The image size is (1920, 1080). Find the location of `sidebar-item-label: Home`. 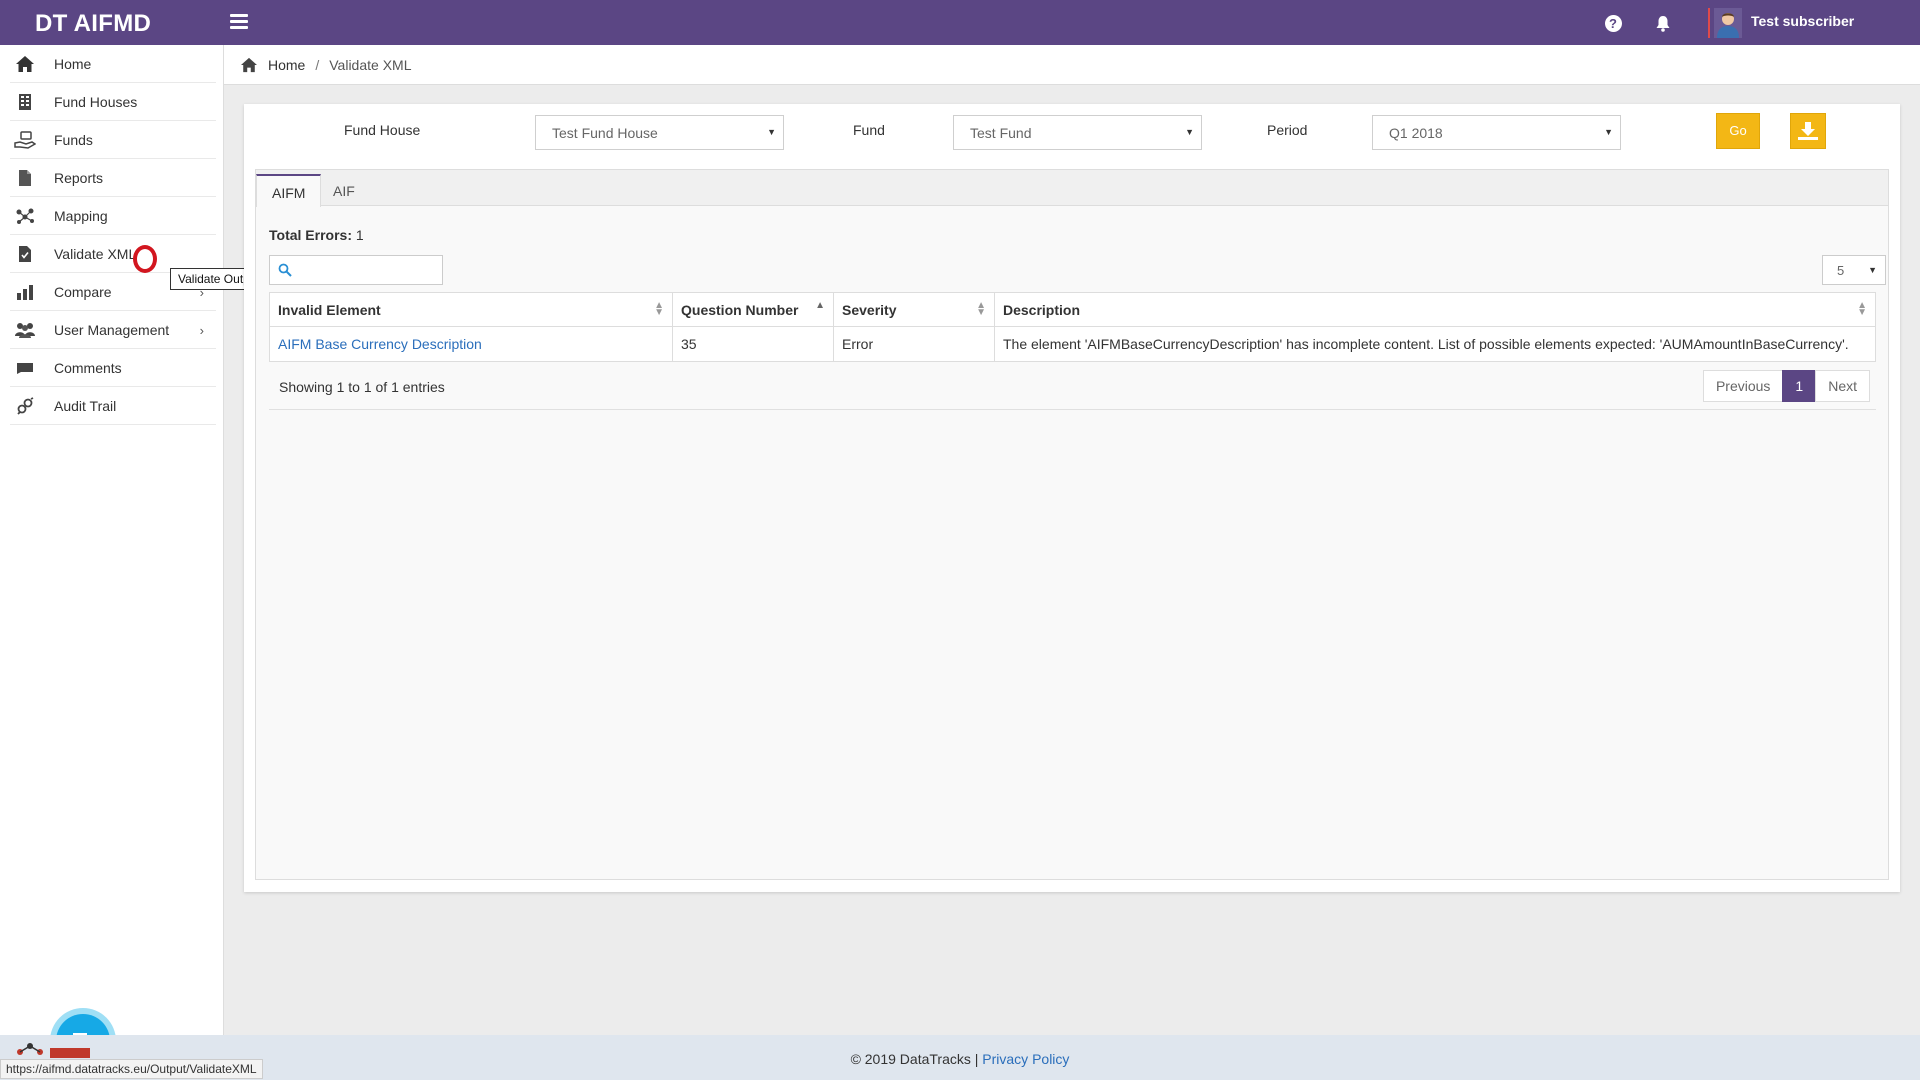

sidebar-item-label: Home is located at coordinates (73, 63).